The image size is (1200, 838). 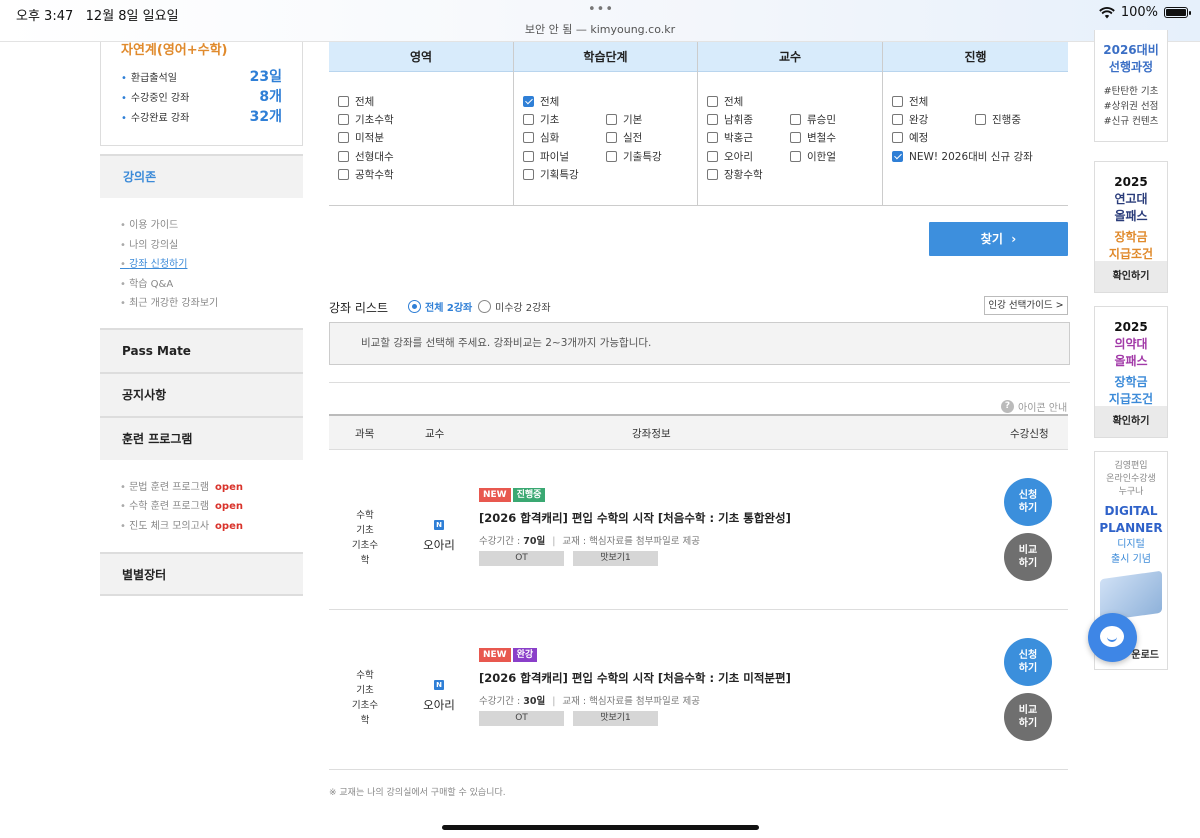 I want to click on filter-status-in-progress: 진행중, so click(x=998, y=119).